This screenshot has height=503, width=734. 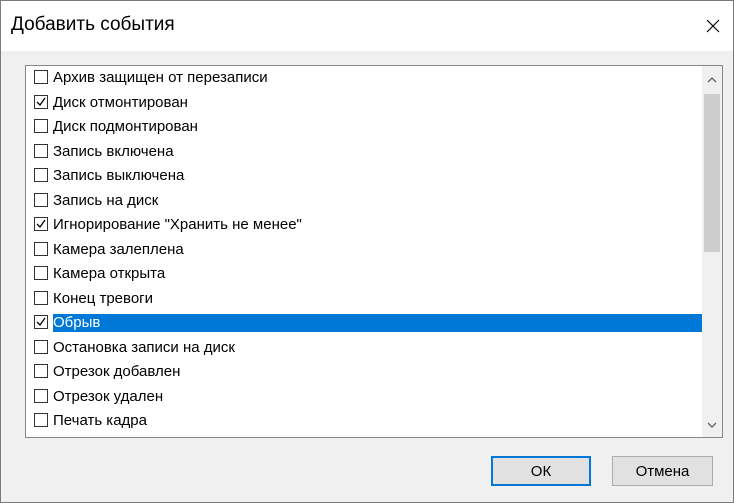 What do you see at coordinates (364, 348) in the screenshot?
I see `list-item: Остановка записи на диск` at bounding box center [364, 348].